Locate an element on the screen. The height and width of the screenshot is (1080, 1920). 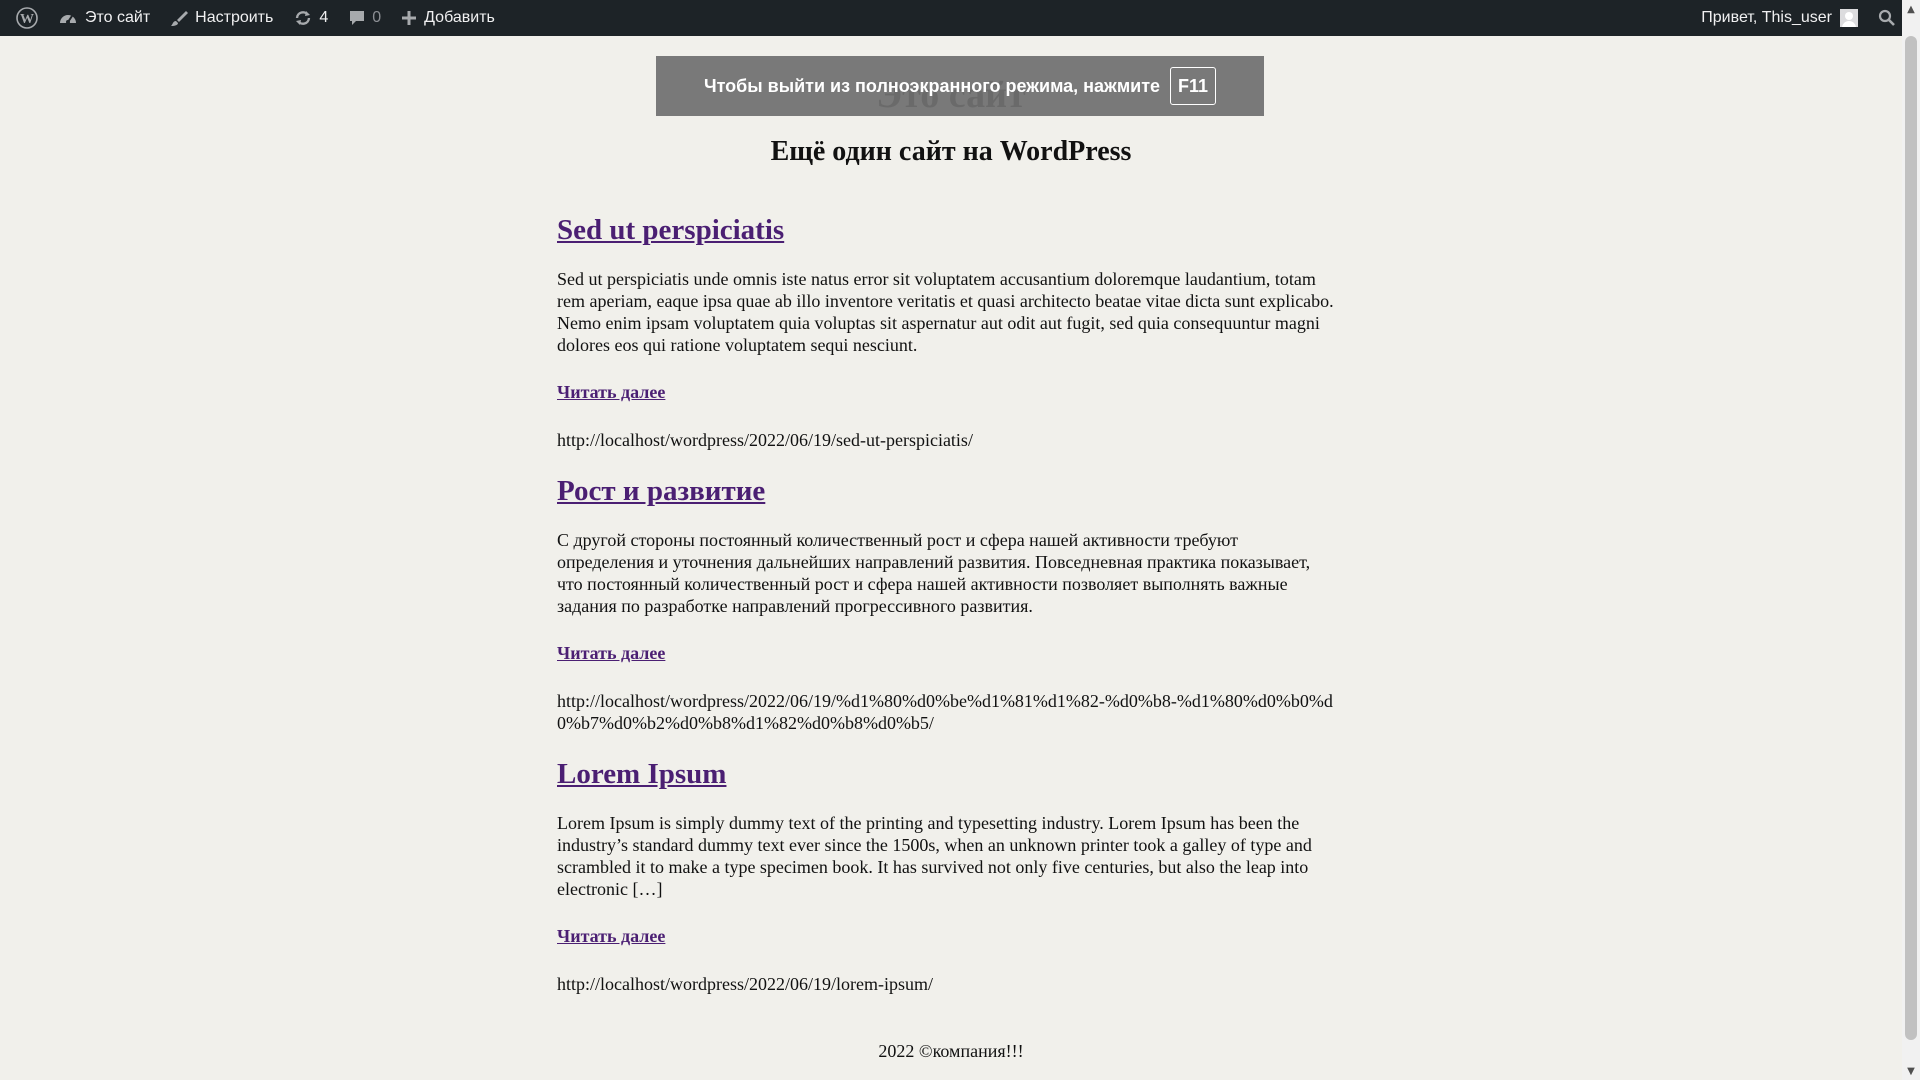
comment-bubble-icon is located at coordinates (357, 18).